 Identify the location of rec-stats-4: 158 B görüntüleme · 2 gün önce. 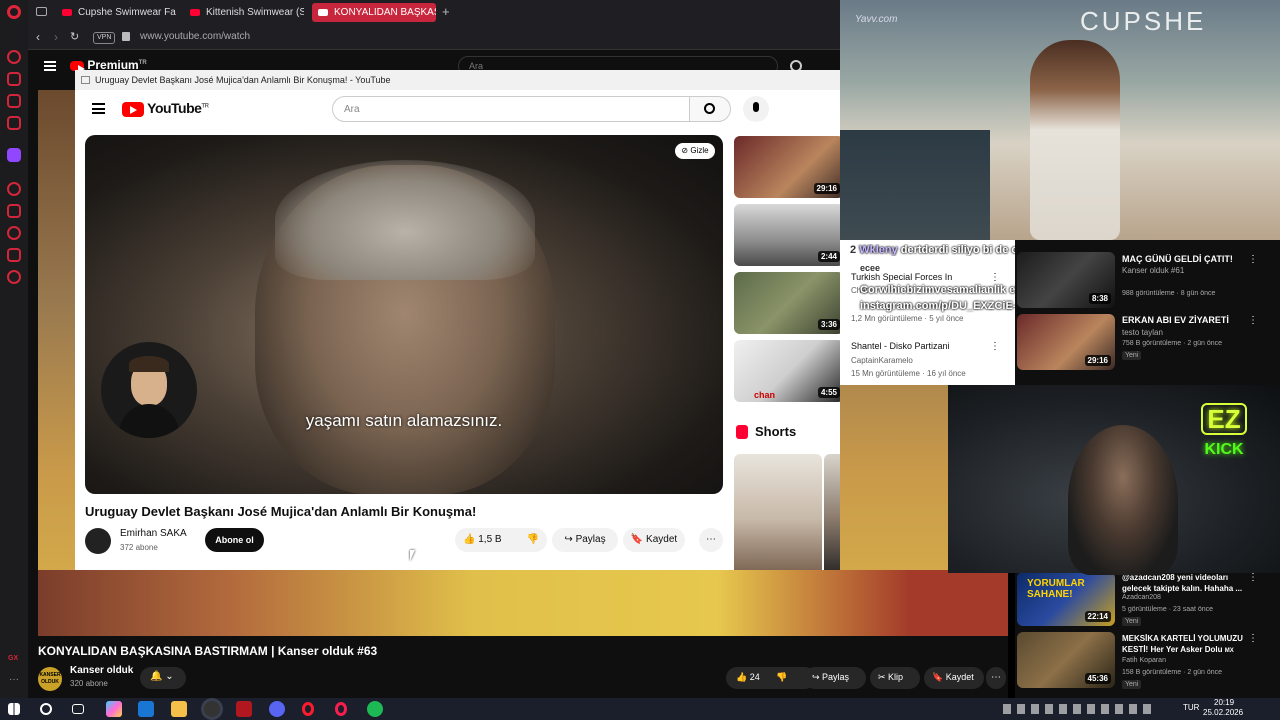
(1172, 672).